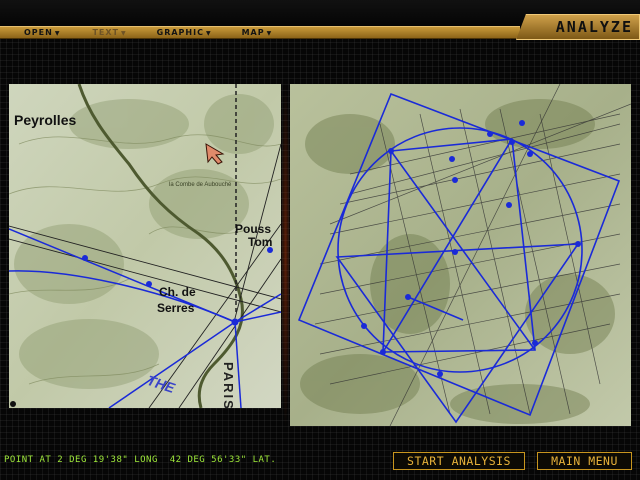  I want to click on menu-text-label: TEXT, so click(105, 32).